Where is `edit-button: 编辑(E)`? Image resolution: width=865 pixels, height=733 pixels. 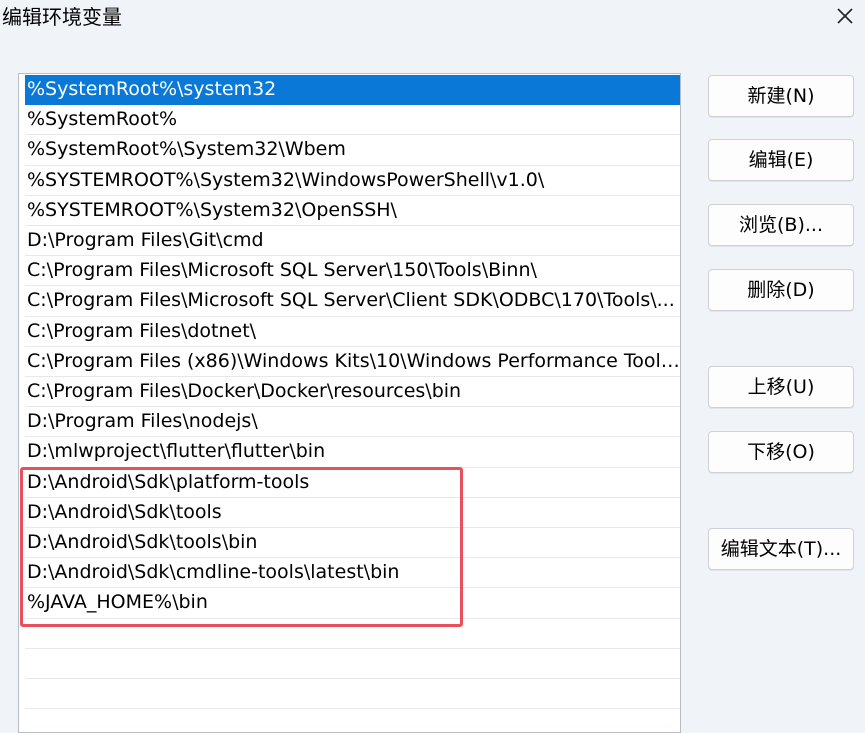 edit-button: 编辑(E) is located at coordinates (781, 160).